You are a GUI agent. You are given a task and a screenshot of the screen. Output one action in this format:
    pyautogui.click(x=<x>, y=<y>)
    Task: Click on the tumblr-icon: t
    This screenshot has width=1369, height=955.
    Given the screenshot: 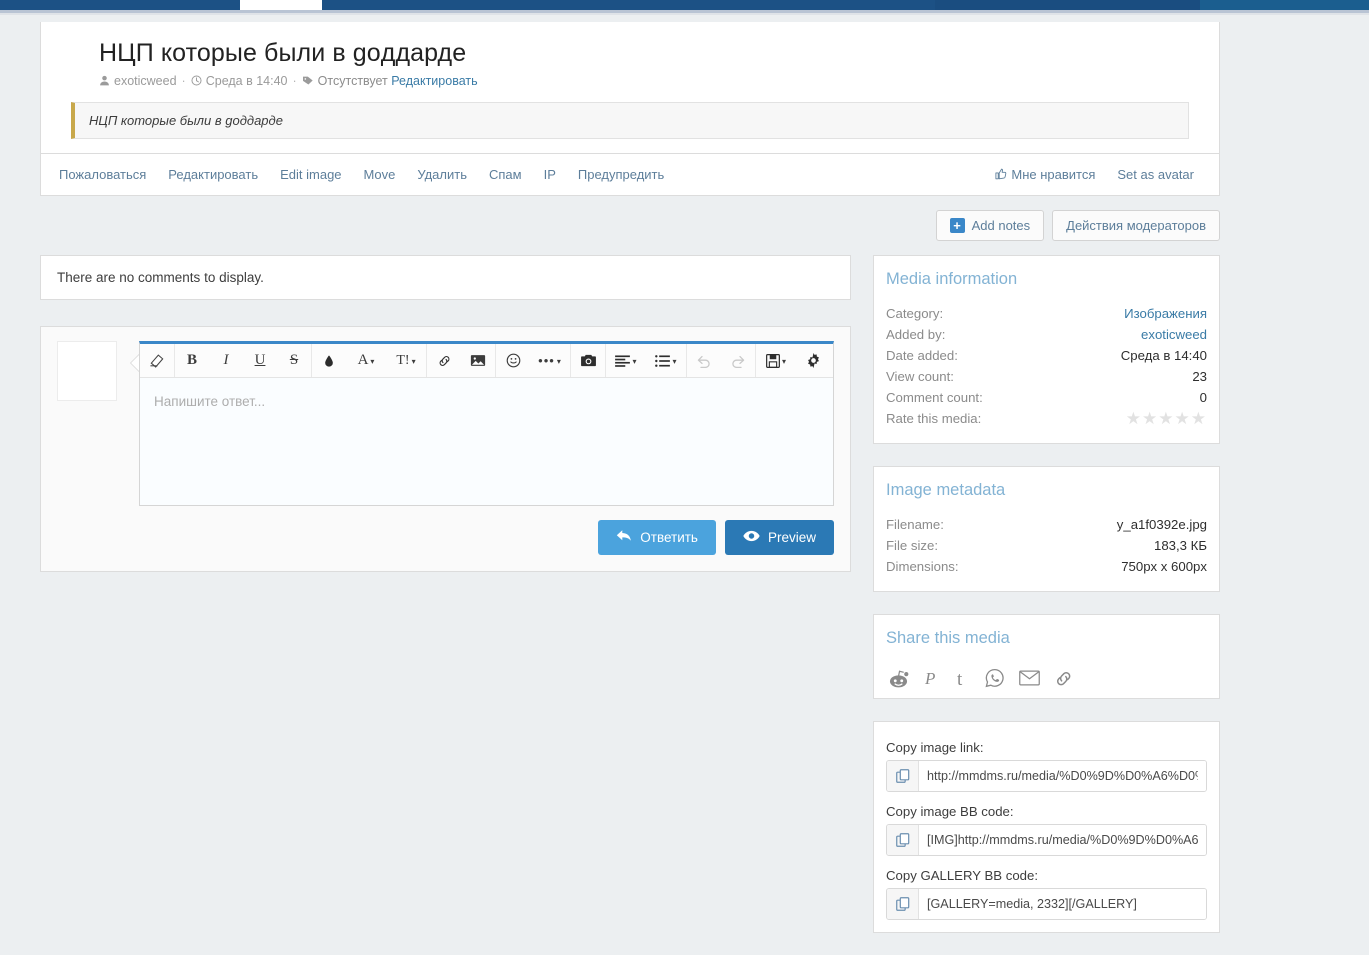 What is the action you would take?
    pyautogui.click(x=963, y=678)
    